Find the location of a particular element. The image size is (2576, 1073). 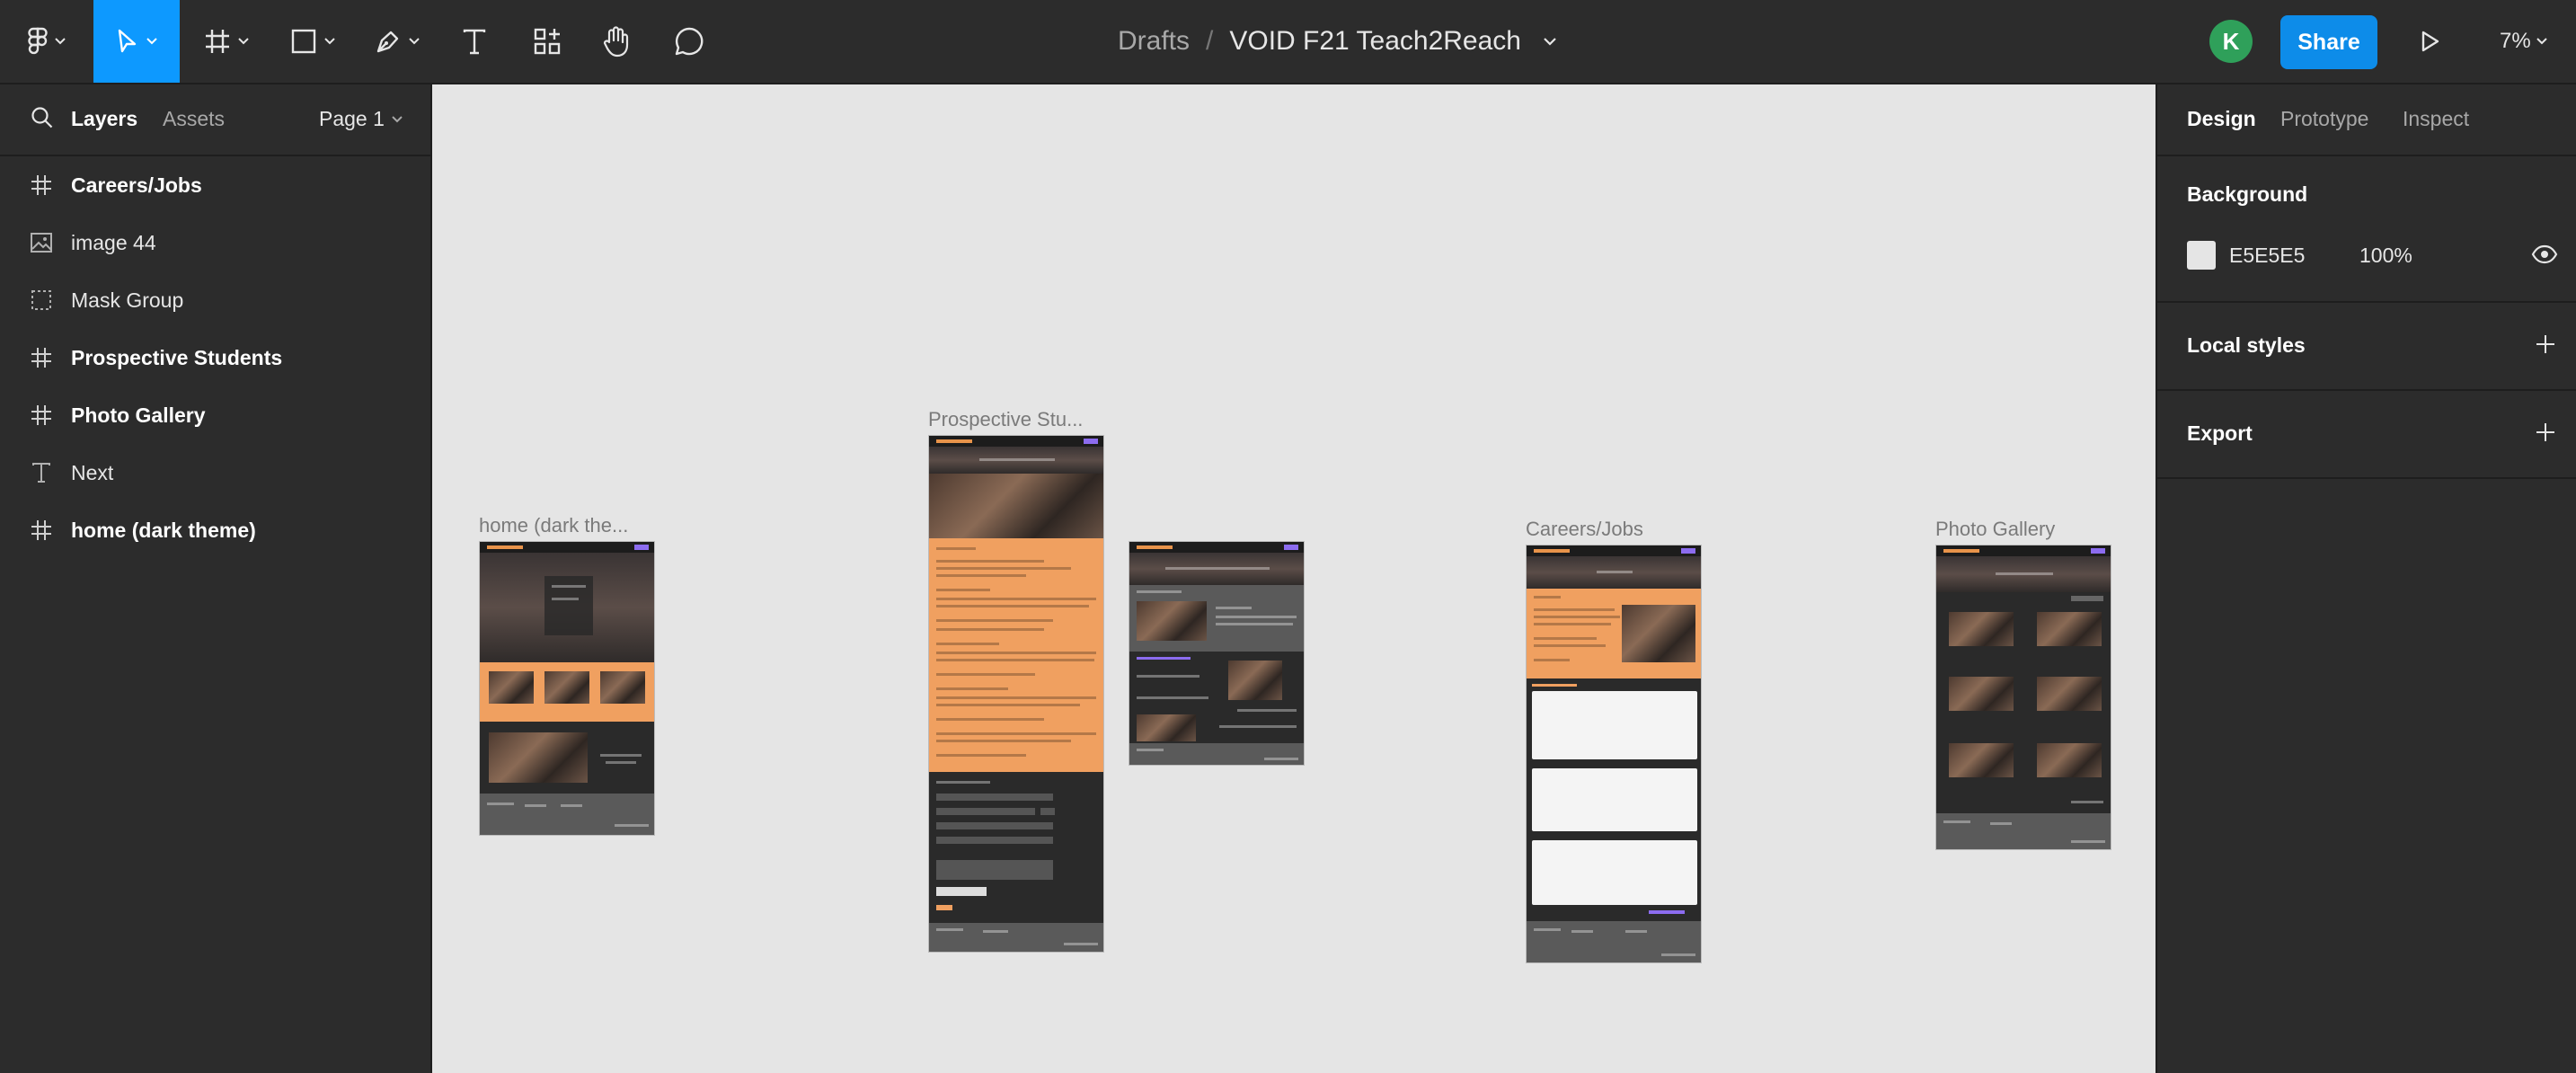

background-opacity-input: 100% is located at coordinates (2385, 256).